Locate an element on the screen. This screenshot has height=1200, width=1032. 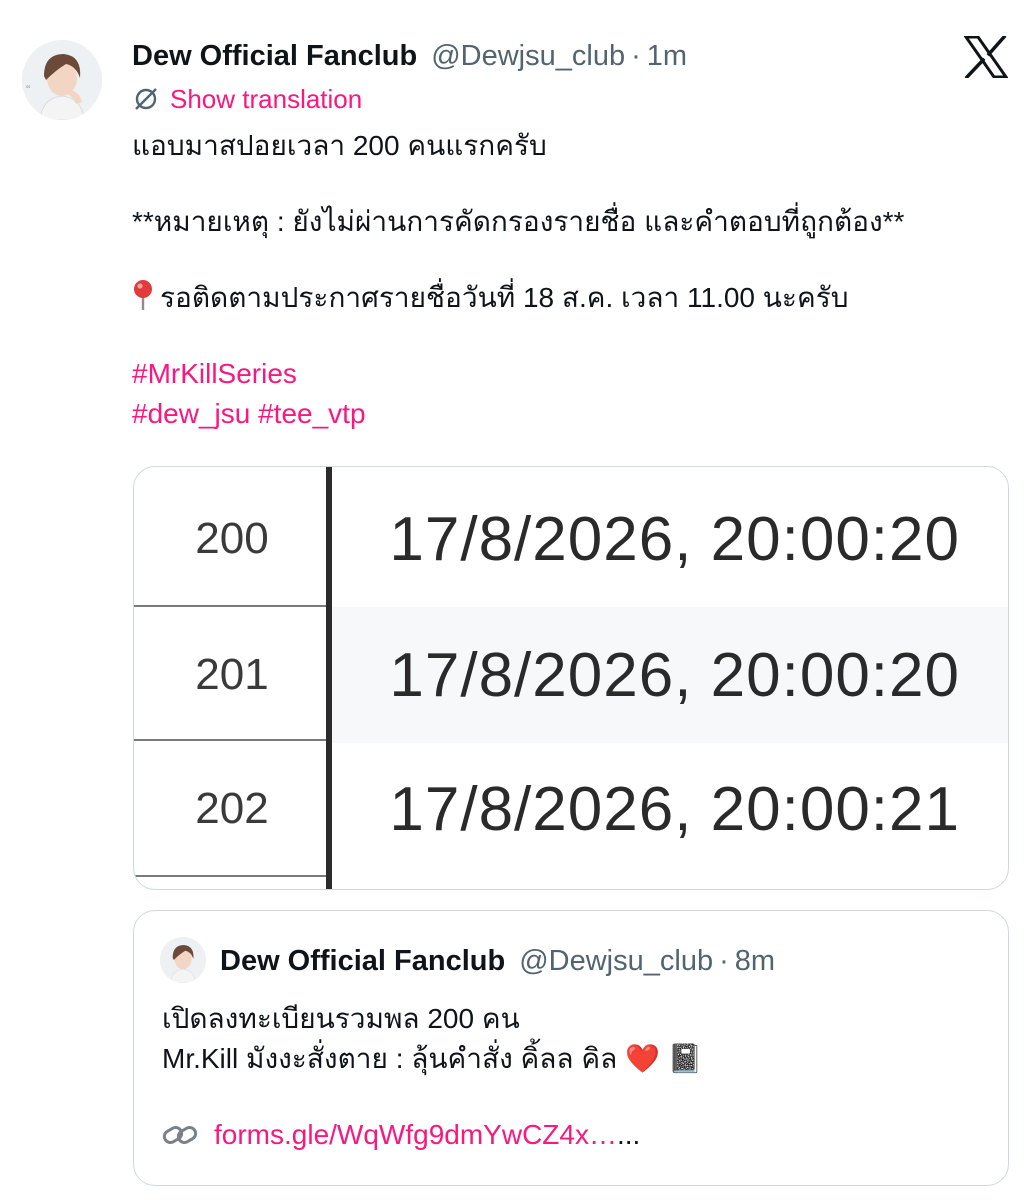
tweet-line-1: แอบมาสปอยเวลา 200 คนแรกครับ is located at coordinates (339, 145).